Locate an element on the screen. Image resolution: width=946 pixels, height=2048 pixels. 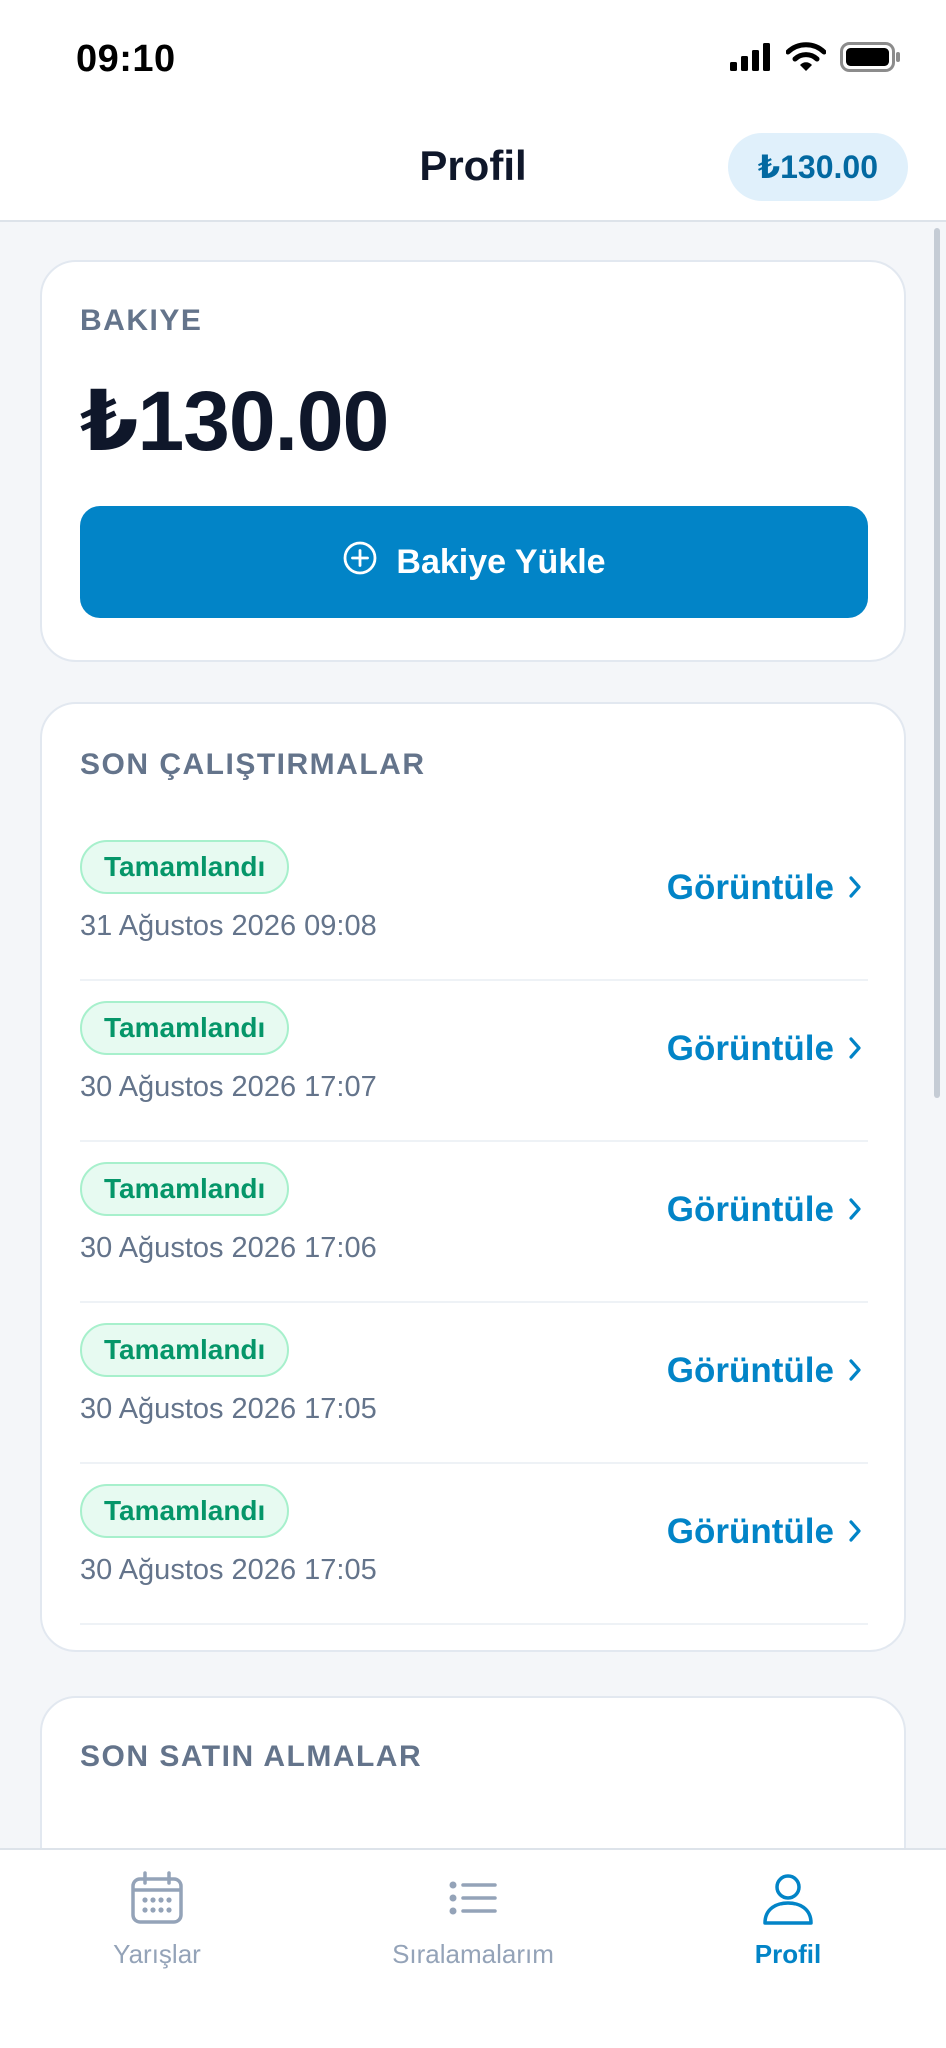
topup-button: Bakiye Yükle is located at coordinates (474, 562).